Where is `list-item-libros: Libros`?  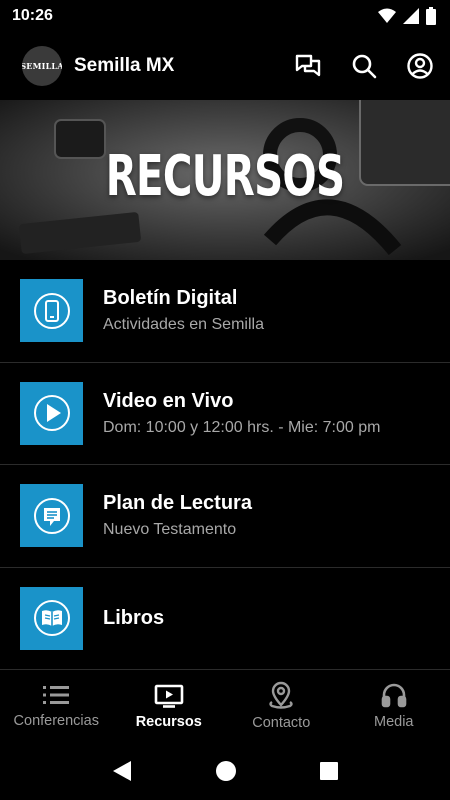 list-item-libros: Libros is located at coordinates (225, 619).